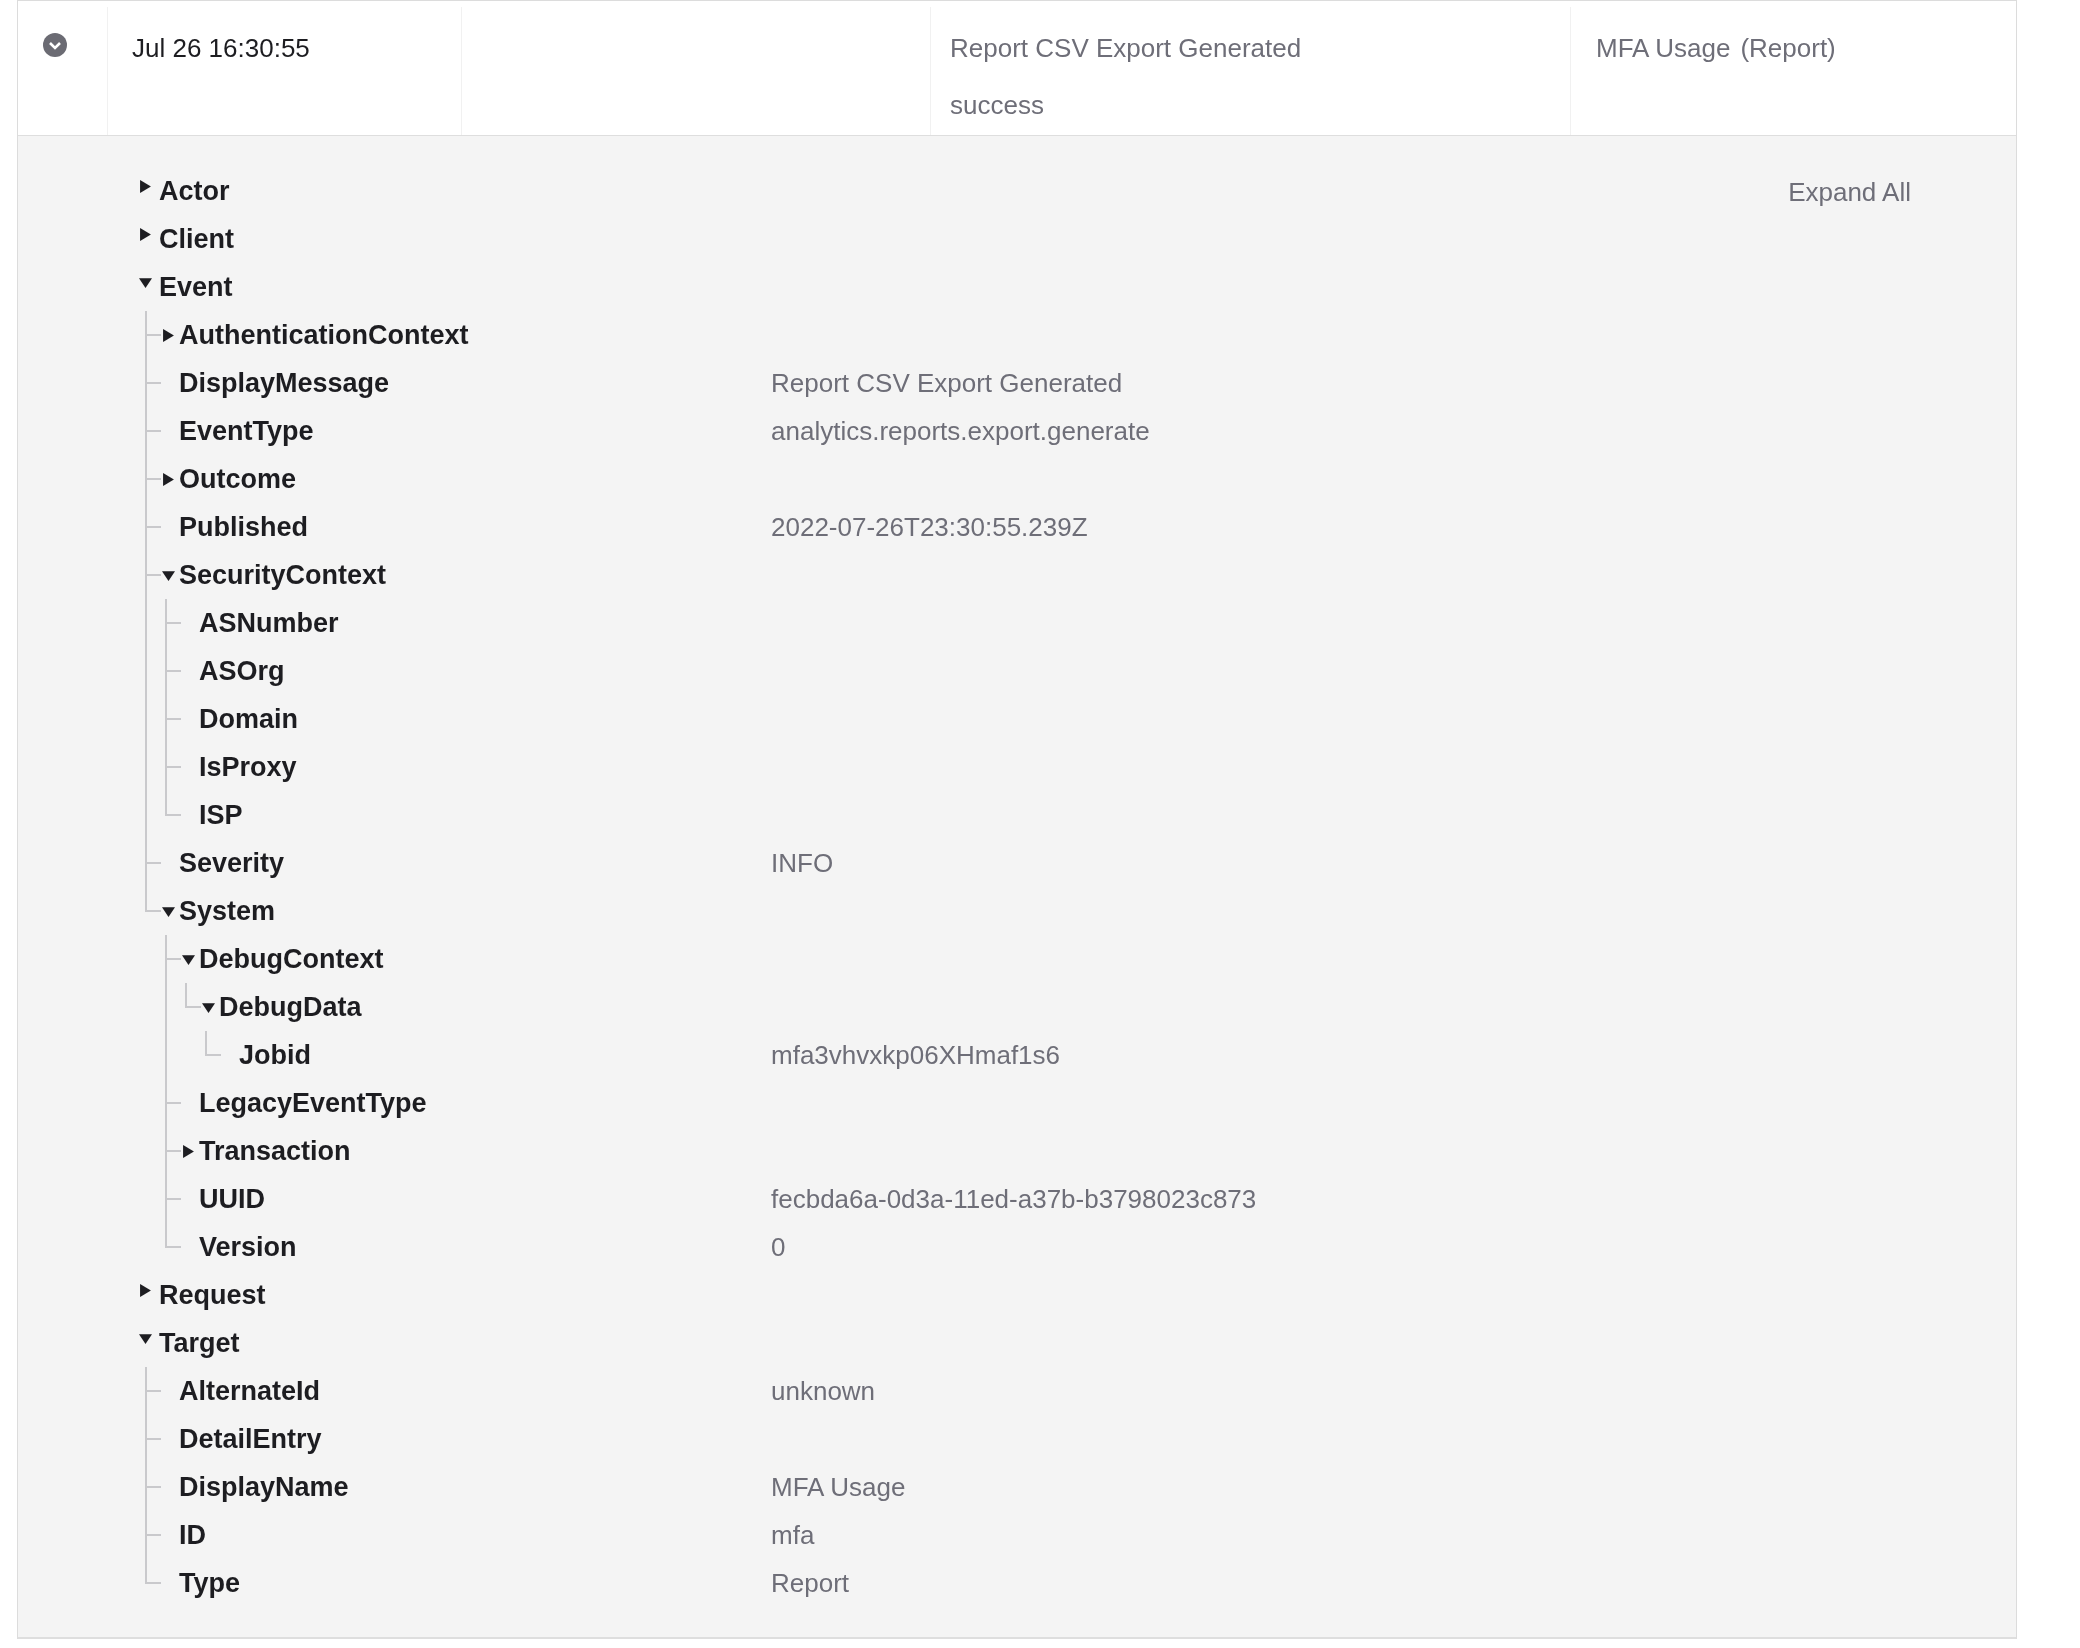  What do you see at coordinates (238, 479) in the screenshot?
I see `property-name: Outcome` at bounding box center [238, 479].